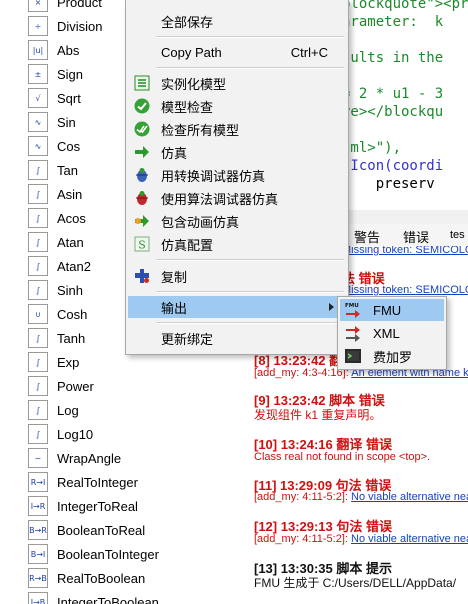  What do you see at coordinates (388, 184) in the screenshot?
I see `code-line: preserv` at bounding box center [388, 184].